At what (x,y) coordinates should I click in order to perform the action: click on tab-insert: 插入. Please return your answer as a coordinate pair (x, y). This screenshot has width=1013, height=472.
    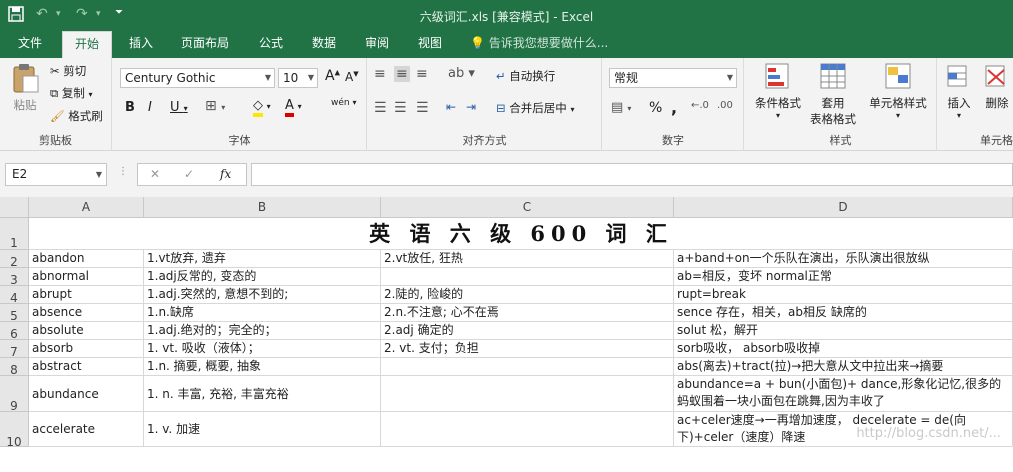
    Looking at the image, I should click on (141, 44).